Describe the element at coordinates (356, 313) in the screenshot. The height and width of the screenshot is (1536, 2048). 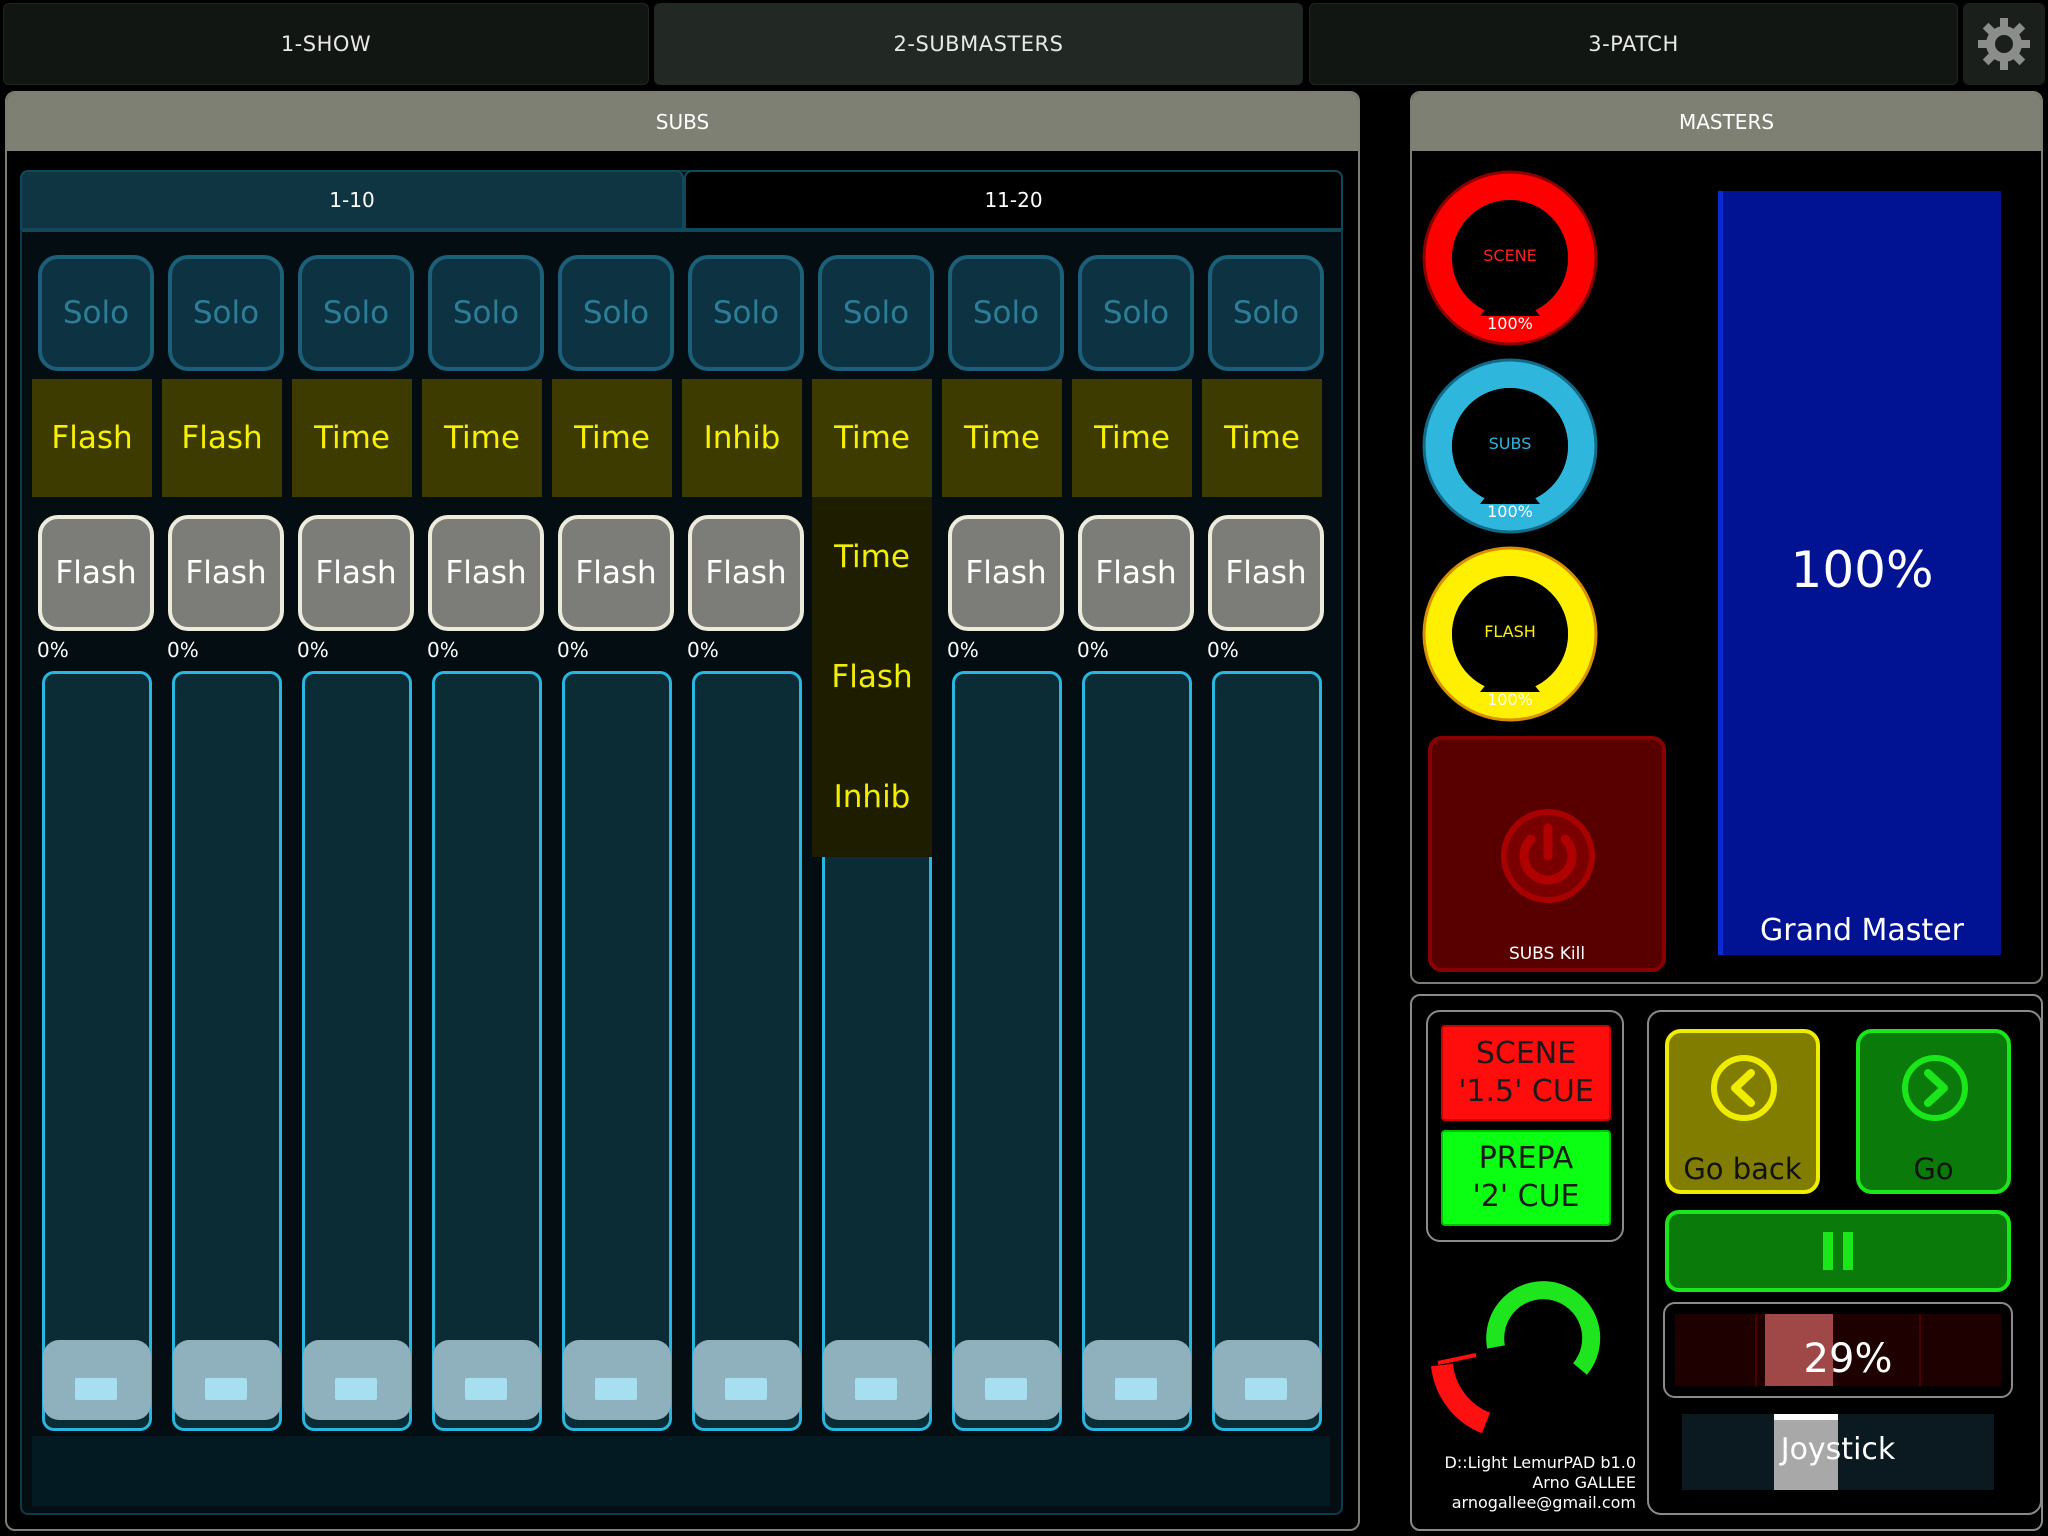
I see `solo-button-3: Solo` at that location.